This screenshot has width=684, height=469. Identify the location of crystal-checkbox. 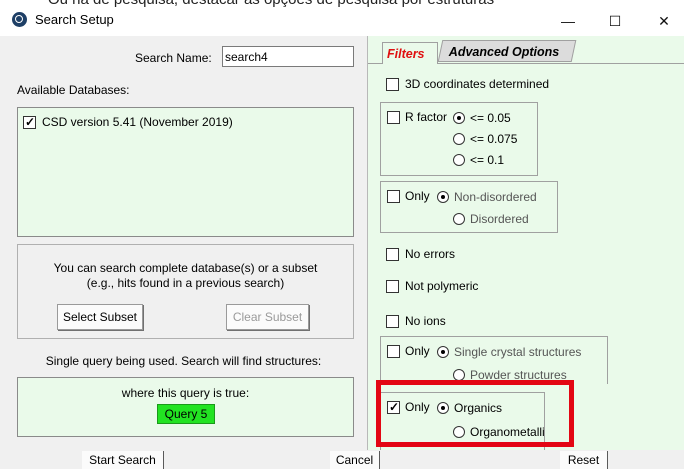
(393, 351).